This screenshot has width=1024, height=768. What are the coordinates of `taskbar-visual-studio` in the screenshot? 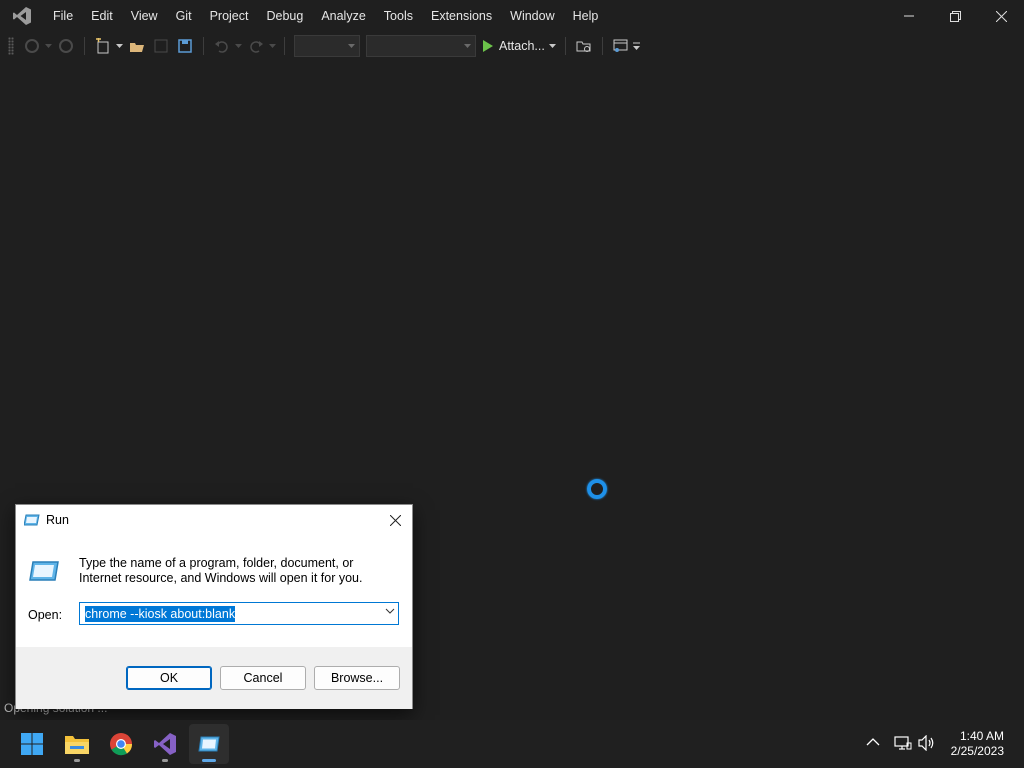 It's located at (165, 744).